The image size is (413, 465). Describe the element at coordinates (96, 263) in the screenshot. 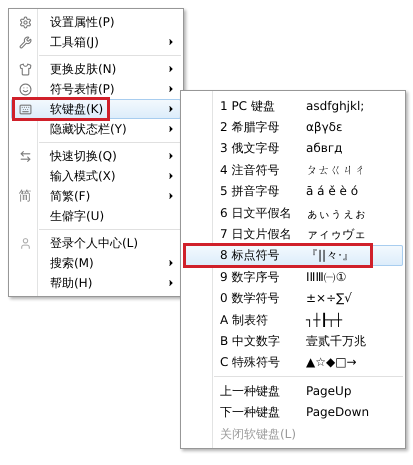

I see `menu-item: 搜索(M)` at that location.